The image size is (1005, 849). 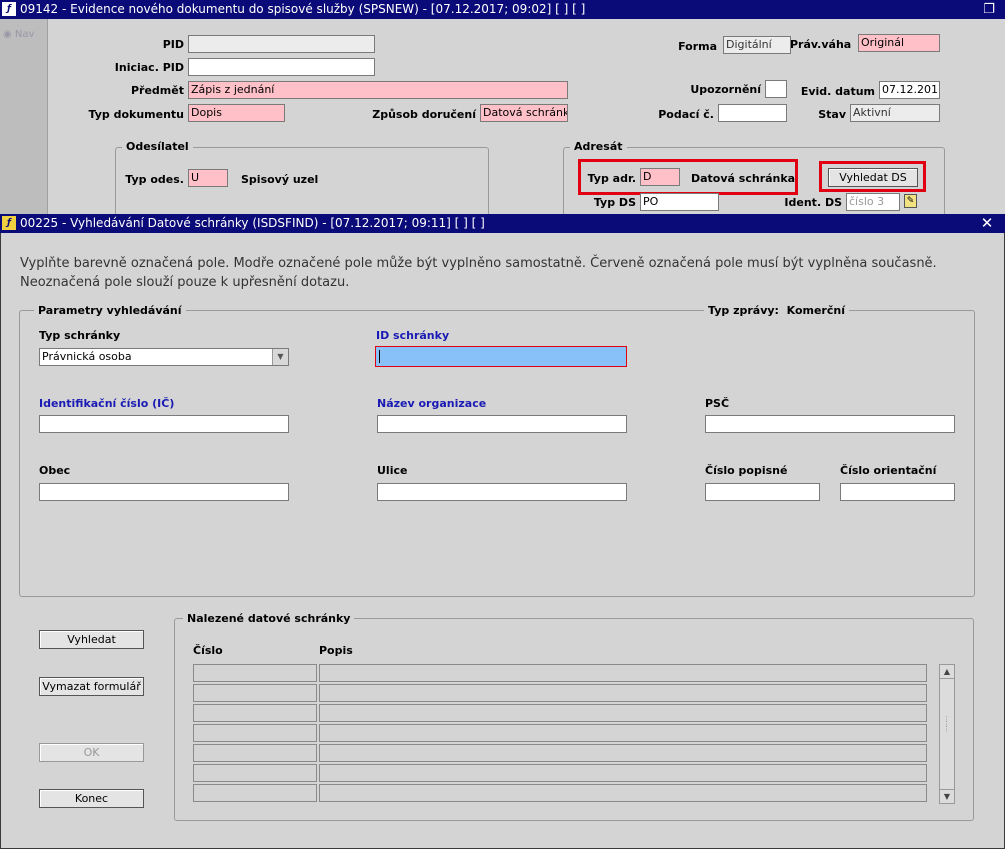 I want to click on typ-ds-field: PO, so click(x=679, y=202).